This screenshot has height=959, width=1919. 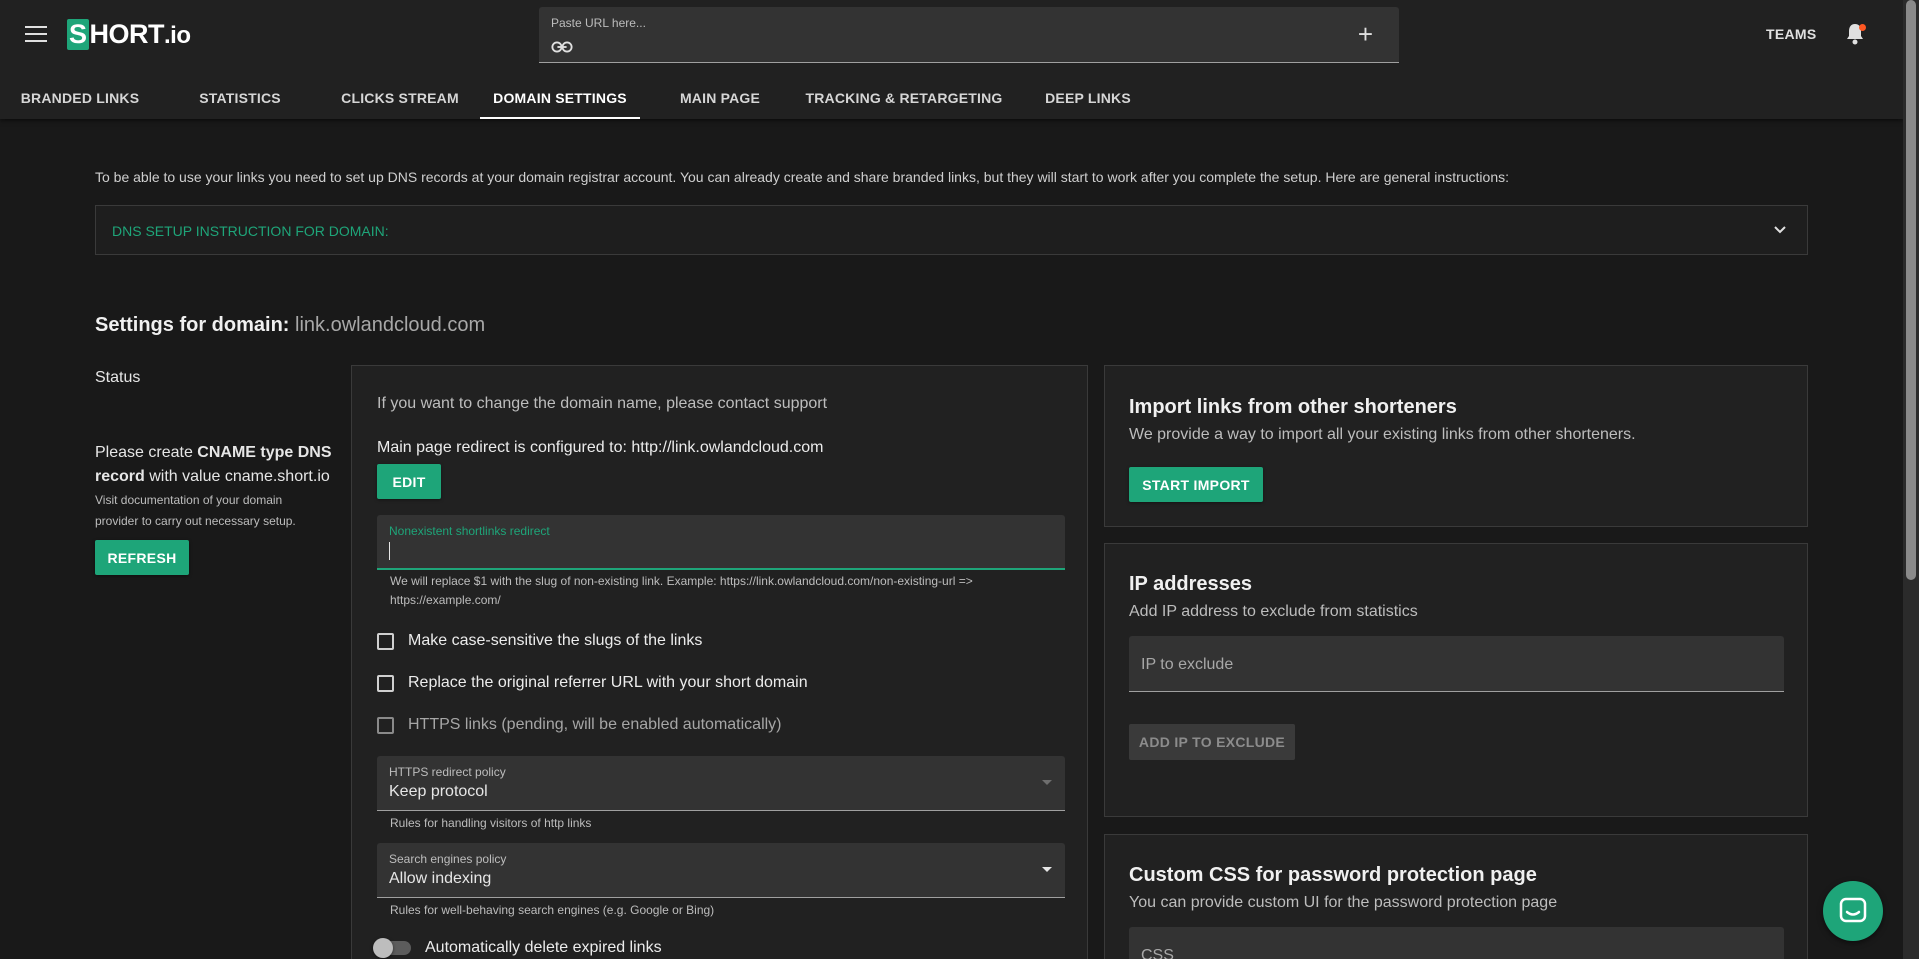 What do you see at coordinates (1157, 953) in the screenshot?
I see `css-placeholder: CSS` at bounding box center [1157, 953].